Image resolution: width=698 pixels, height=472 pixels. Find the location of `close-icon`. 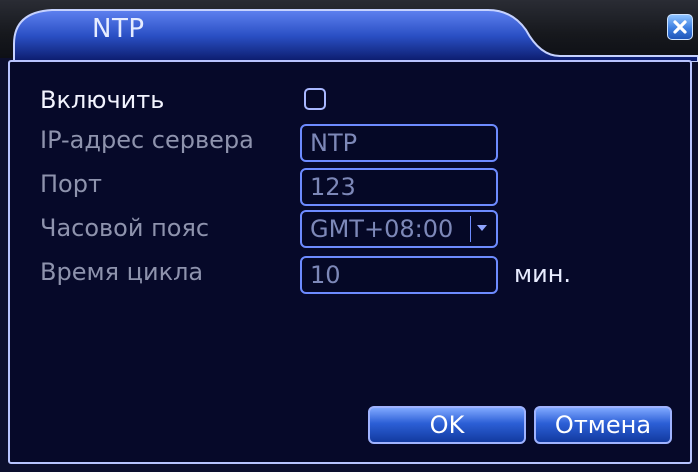

close-icon is located at coordinates (680, 27).